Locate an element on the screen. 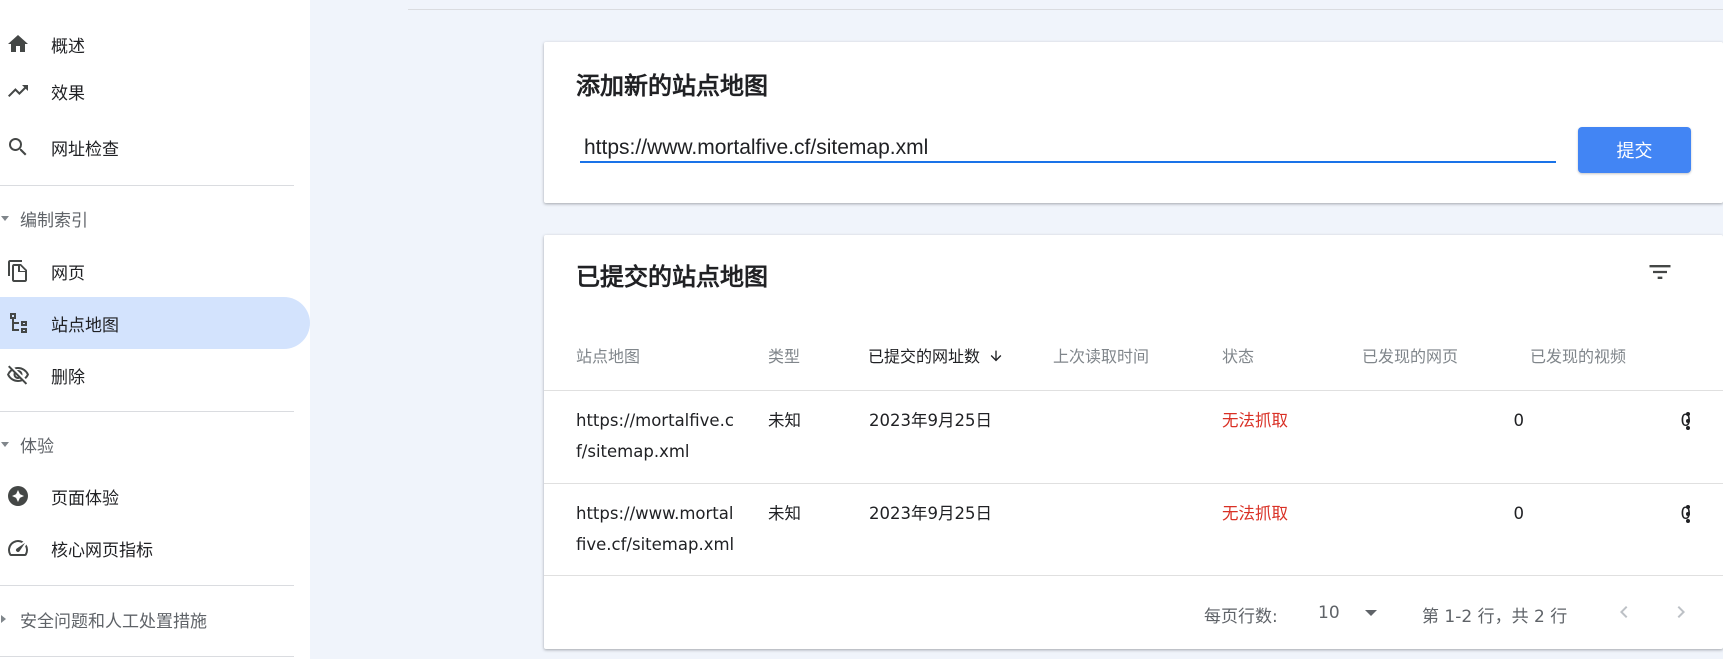 The width and height of the screenshot is (1723, 659). search-icon is located at coordinates (18, 147).